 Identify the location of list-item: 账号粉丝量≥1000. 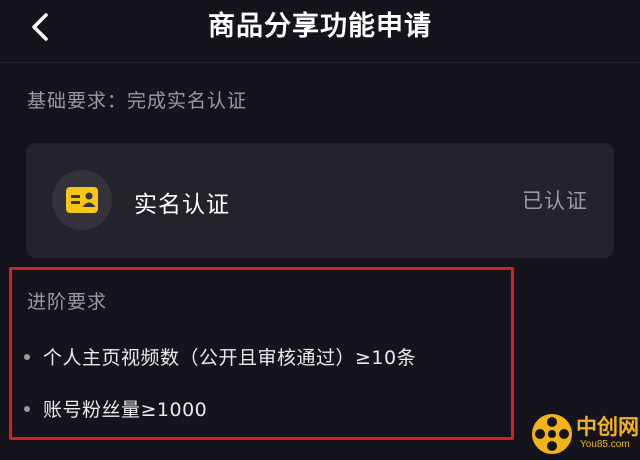
(115, 408).